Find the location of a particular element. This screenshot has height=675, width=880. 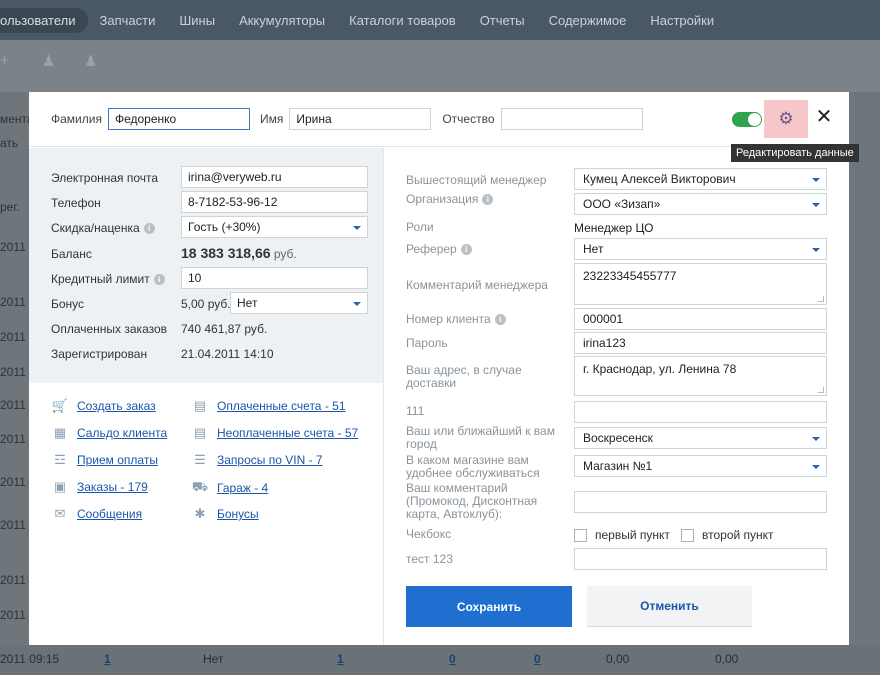

test-input is located at coordinates (700, 559).